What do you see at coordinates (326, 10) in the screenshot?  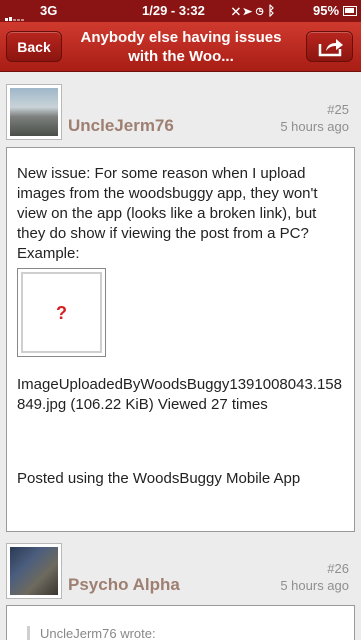 I see `battery-percent: 95%` at bounding box center [326, 10].